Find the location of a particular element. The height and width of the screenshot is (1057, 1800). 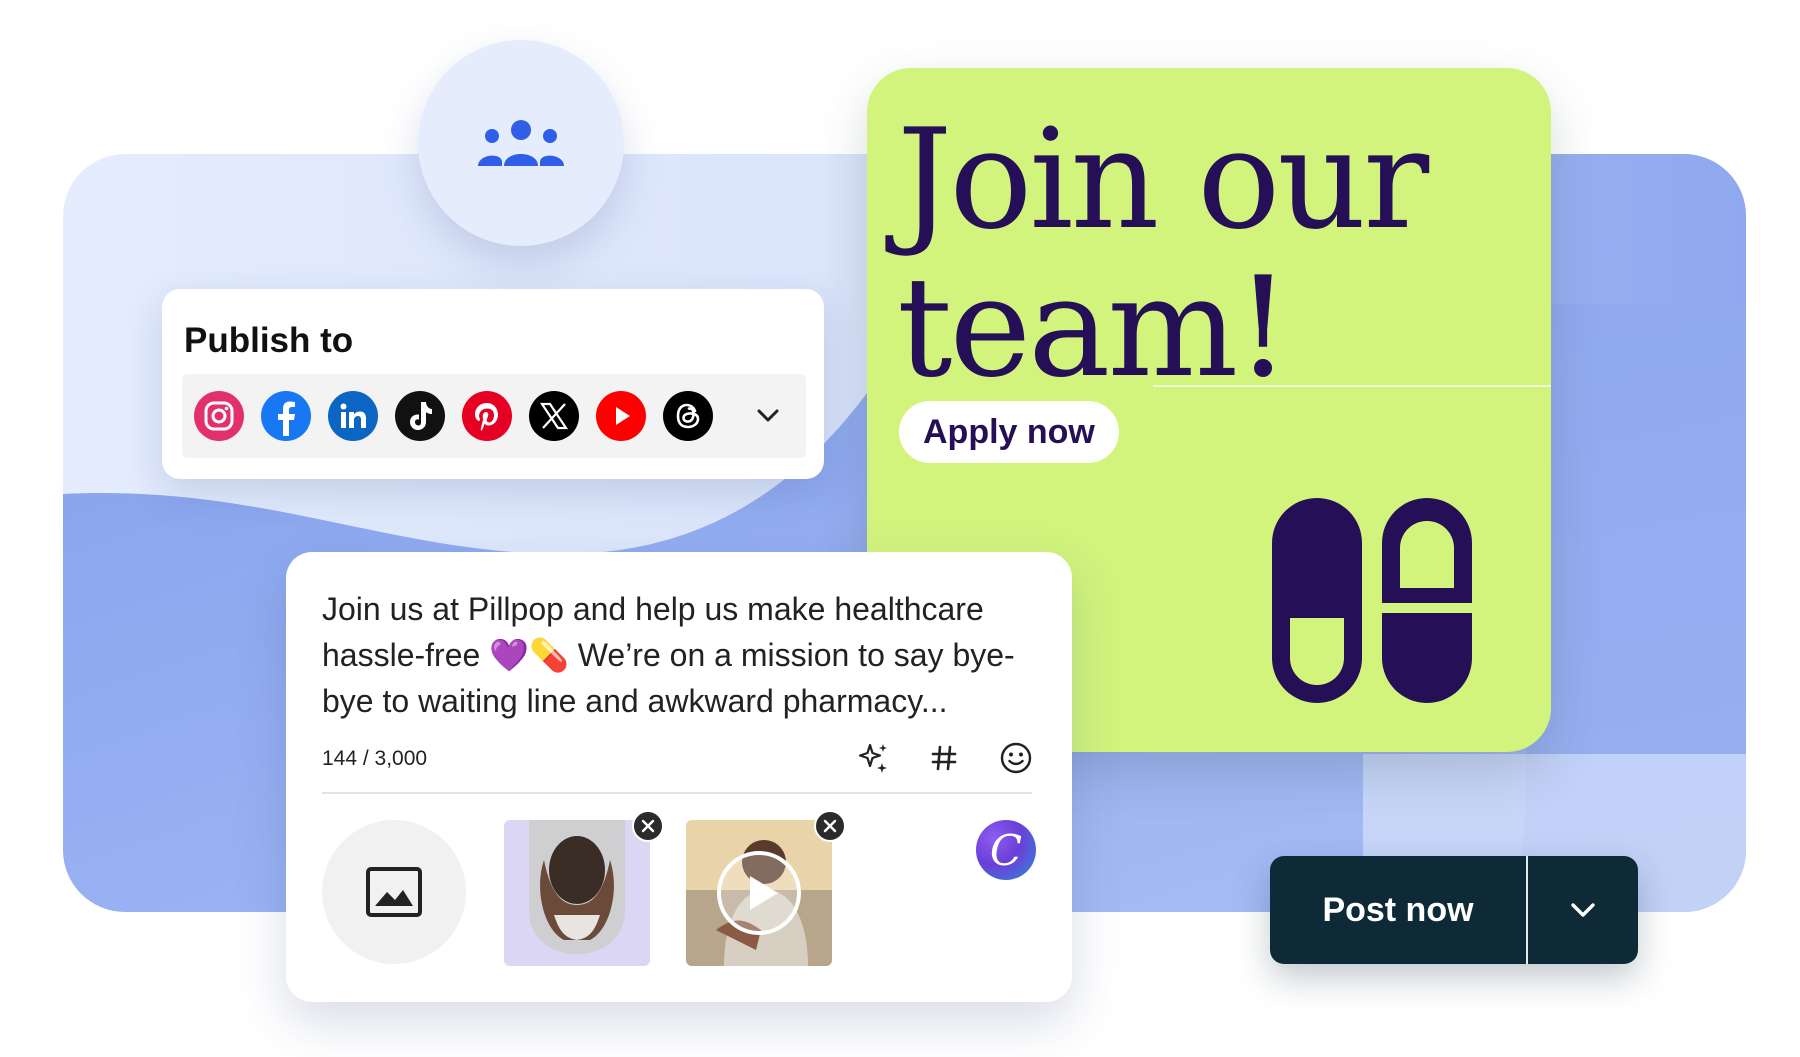

threads-icon is located at coordinates (688, 416).